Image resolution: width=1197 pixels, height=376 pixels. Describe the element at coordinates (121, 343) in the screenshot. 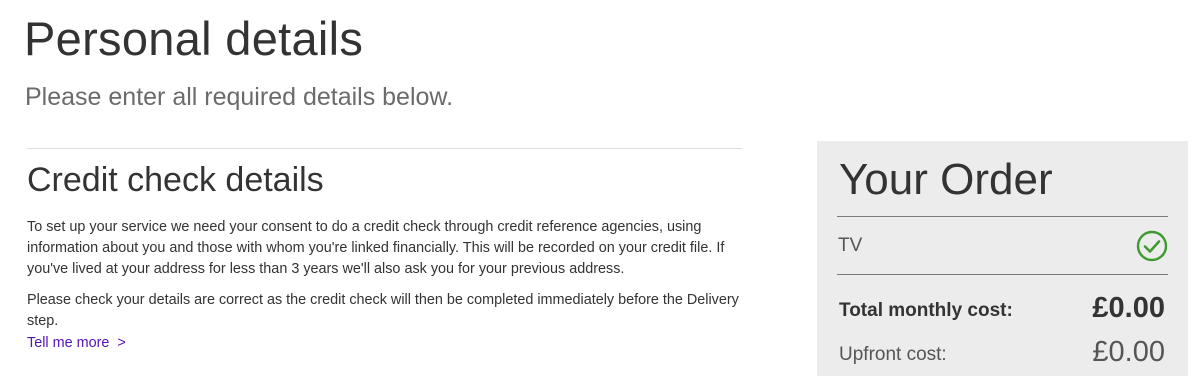

I see `chevron-right-icon: >` at that location.